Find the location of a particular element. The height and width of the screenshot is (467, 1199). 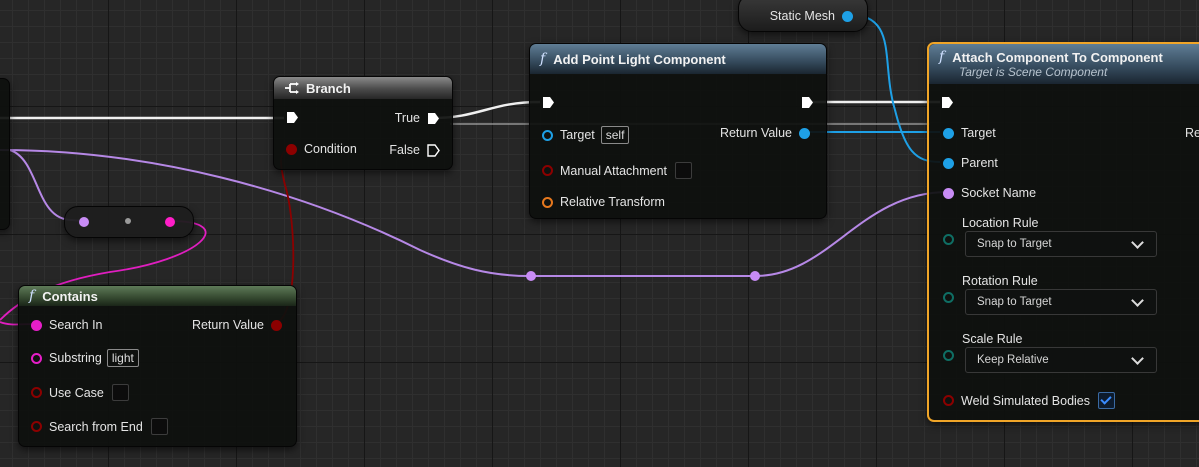

ac-target-label: Target is located at coordinates (978, 133).